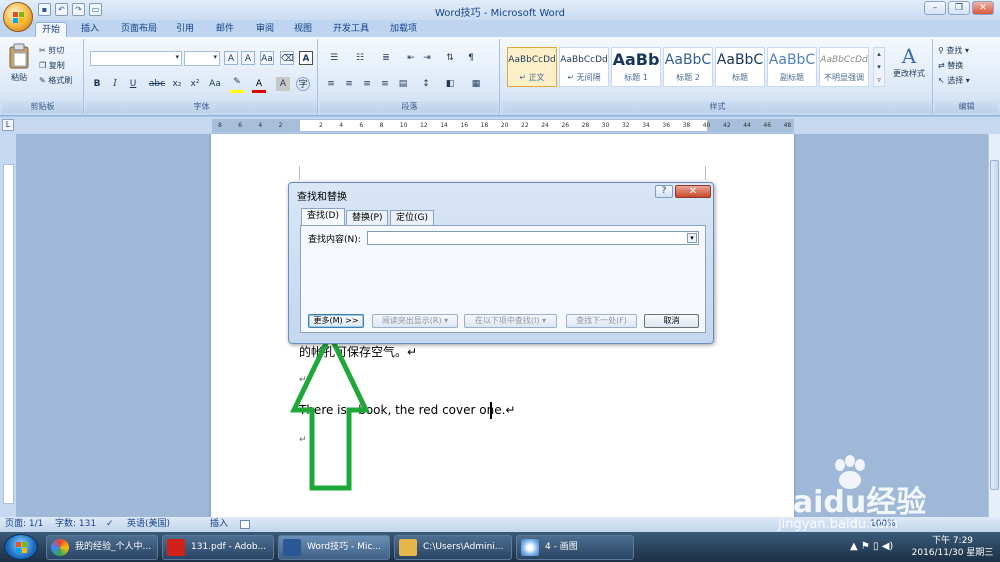  Describe the element at coordinates (51, 29) in the screenshot. I see `tab-home: 开始` at that location.